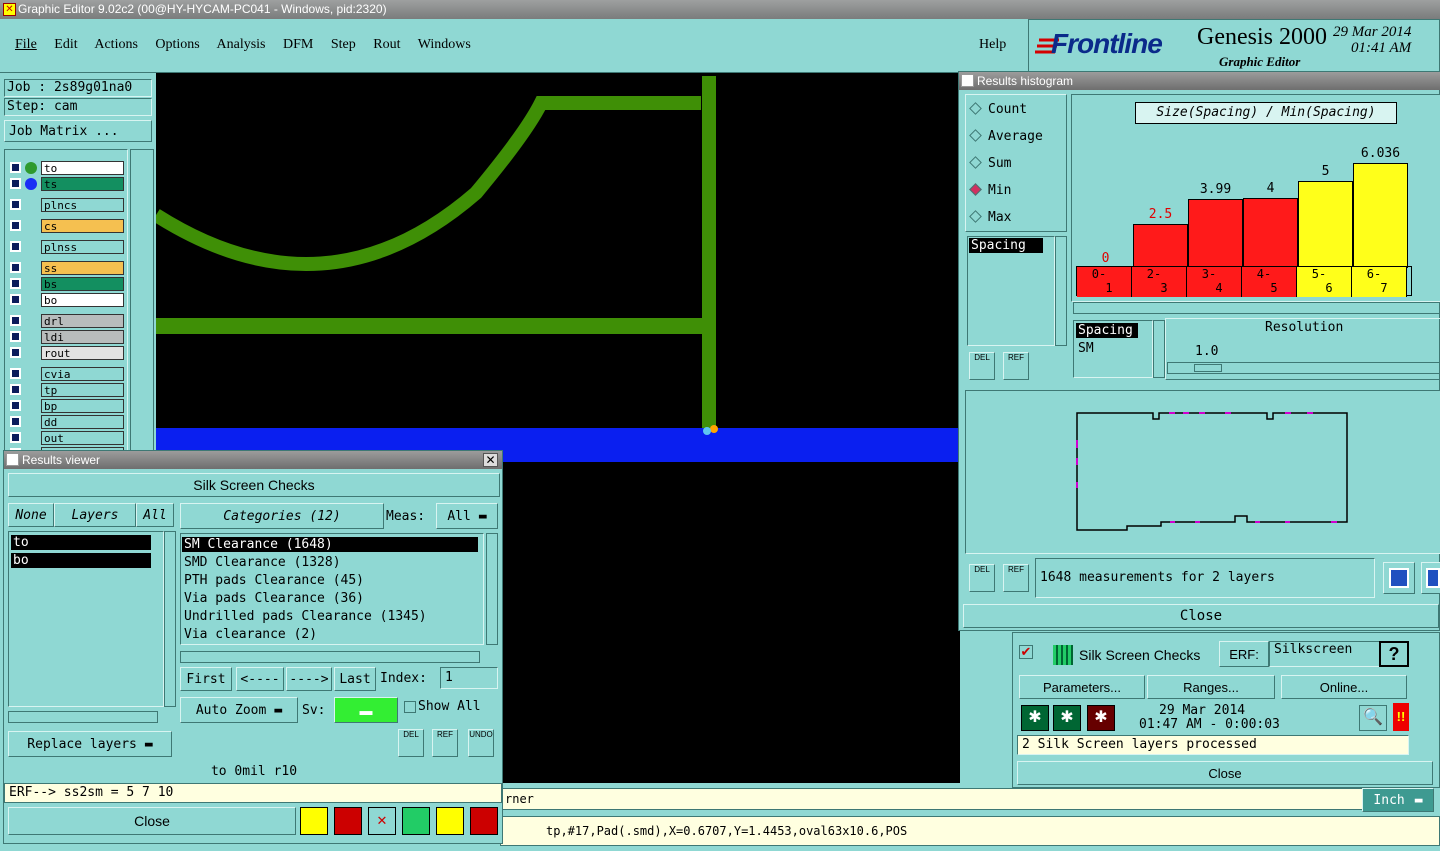  What do you see at coordinates (469, 678) in the screenshot?
I see `index-input: 1` at bounding box center [469, 678].